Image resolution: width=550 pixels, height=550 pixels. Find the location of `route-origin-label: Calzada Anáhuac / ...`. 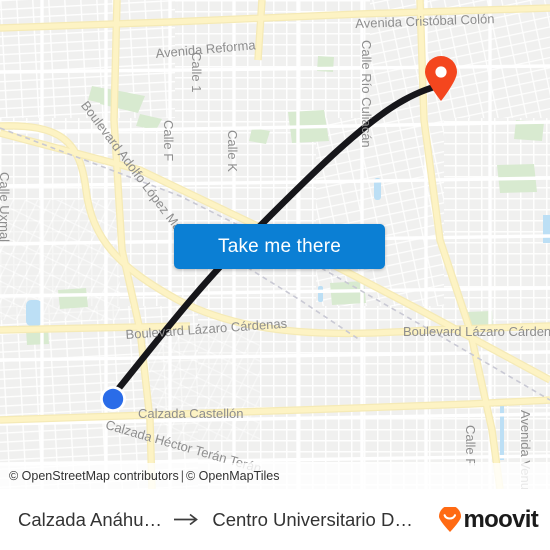

route-origin-label: Calzada Anáhuac / ... is located at coordinates (91, 519).